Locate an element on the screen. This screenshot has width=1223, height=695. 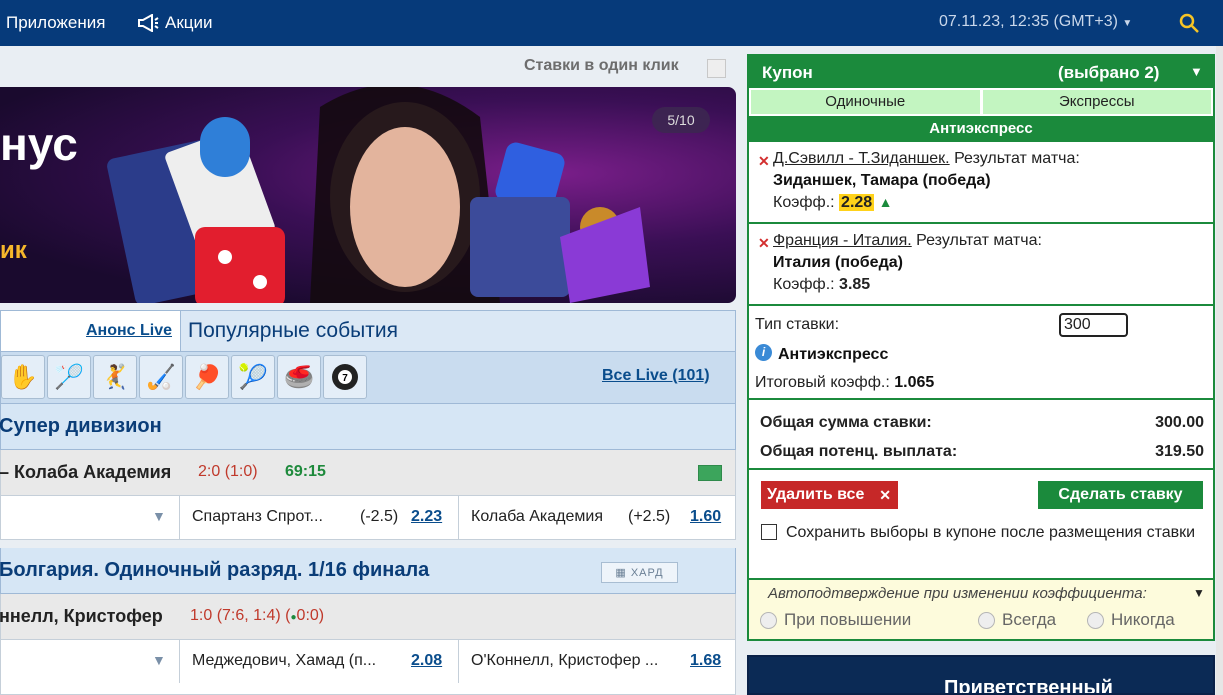
coupon-header: Купон (выбрано 2) ▼ is located at coordinates (981, 72).